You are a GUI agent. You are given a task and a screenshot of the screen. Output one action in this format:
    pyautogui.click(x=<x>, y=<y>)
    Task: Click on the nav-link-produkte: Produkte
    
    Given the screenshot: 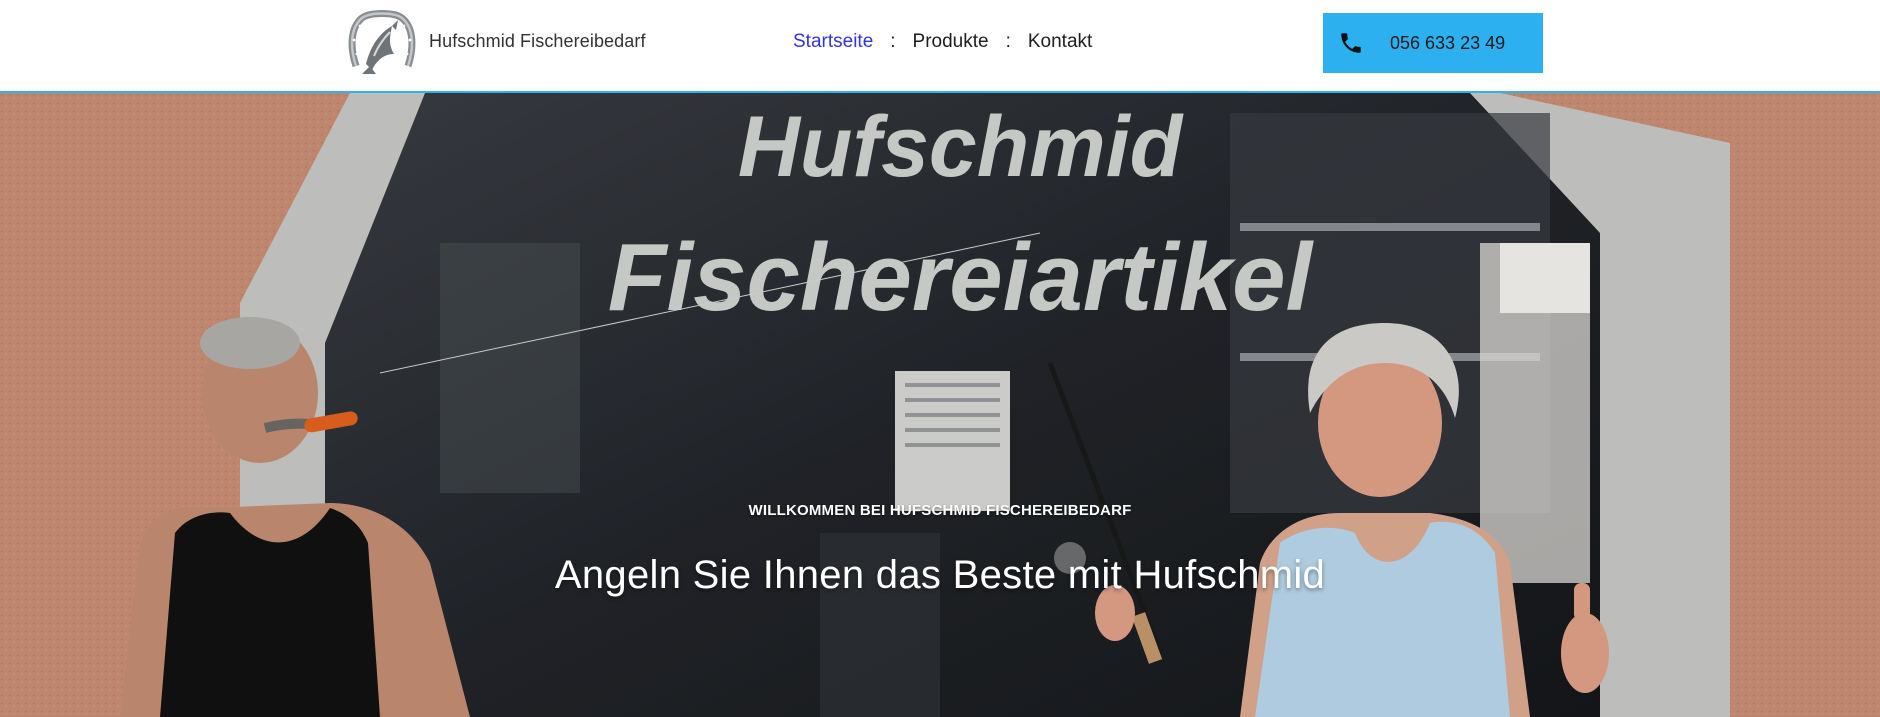 What is the action you would take?
    pyautogui.click(x=951, y=42)
    